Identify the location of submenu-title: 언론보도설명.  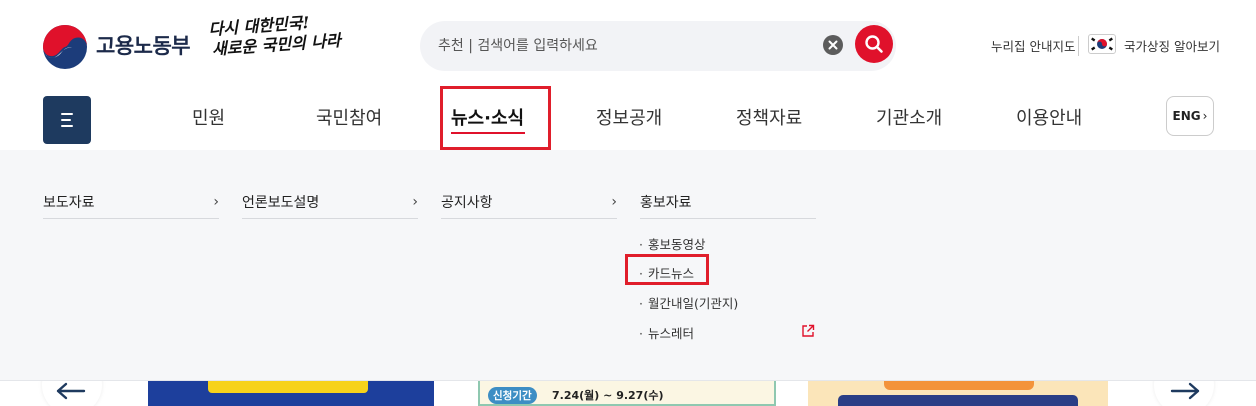
(281, 203).